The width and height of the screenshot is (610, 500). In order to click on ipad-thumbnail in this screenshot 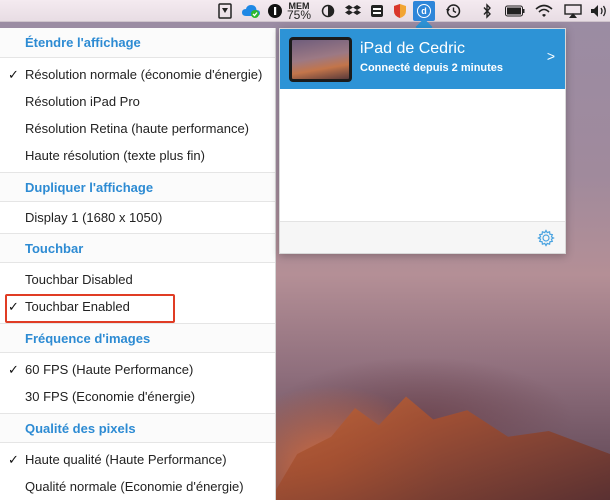, I will do `click(320, 59)`.